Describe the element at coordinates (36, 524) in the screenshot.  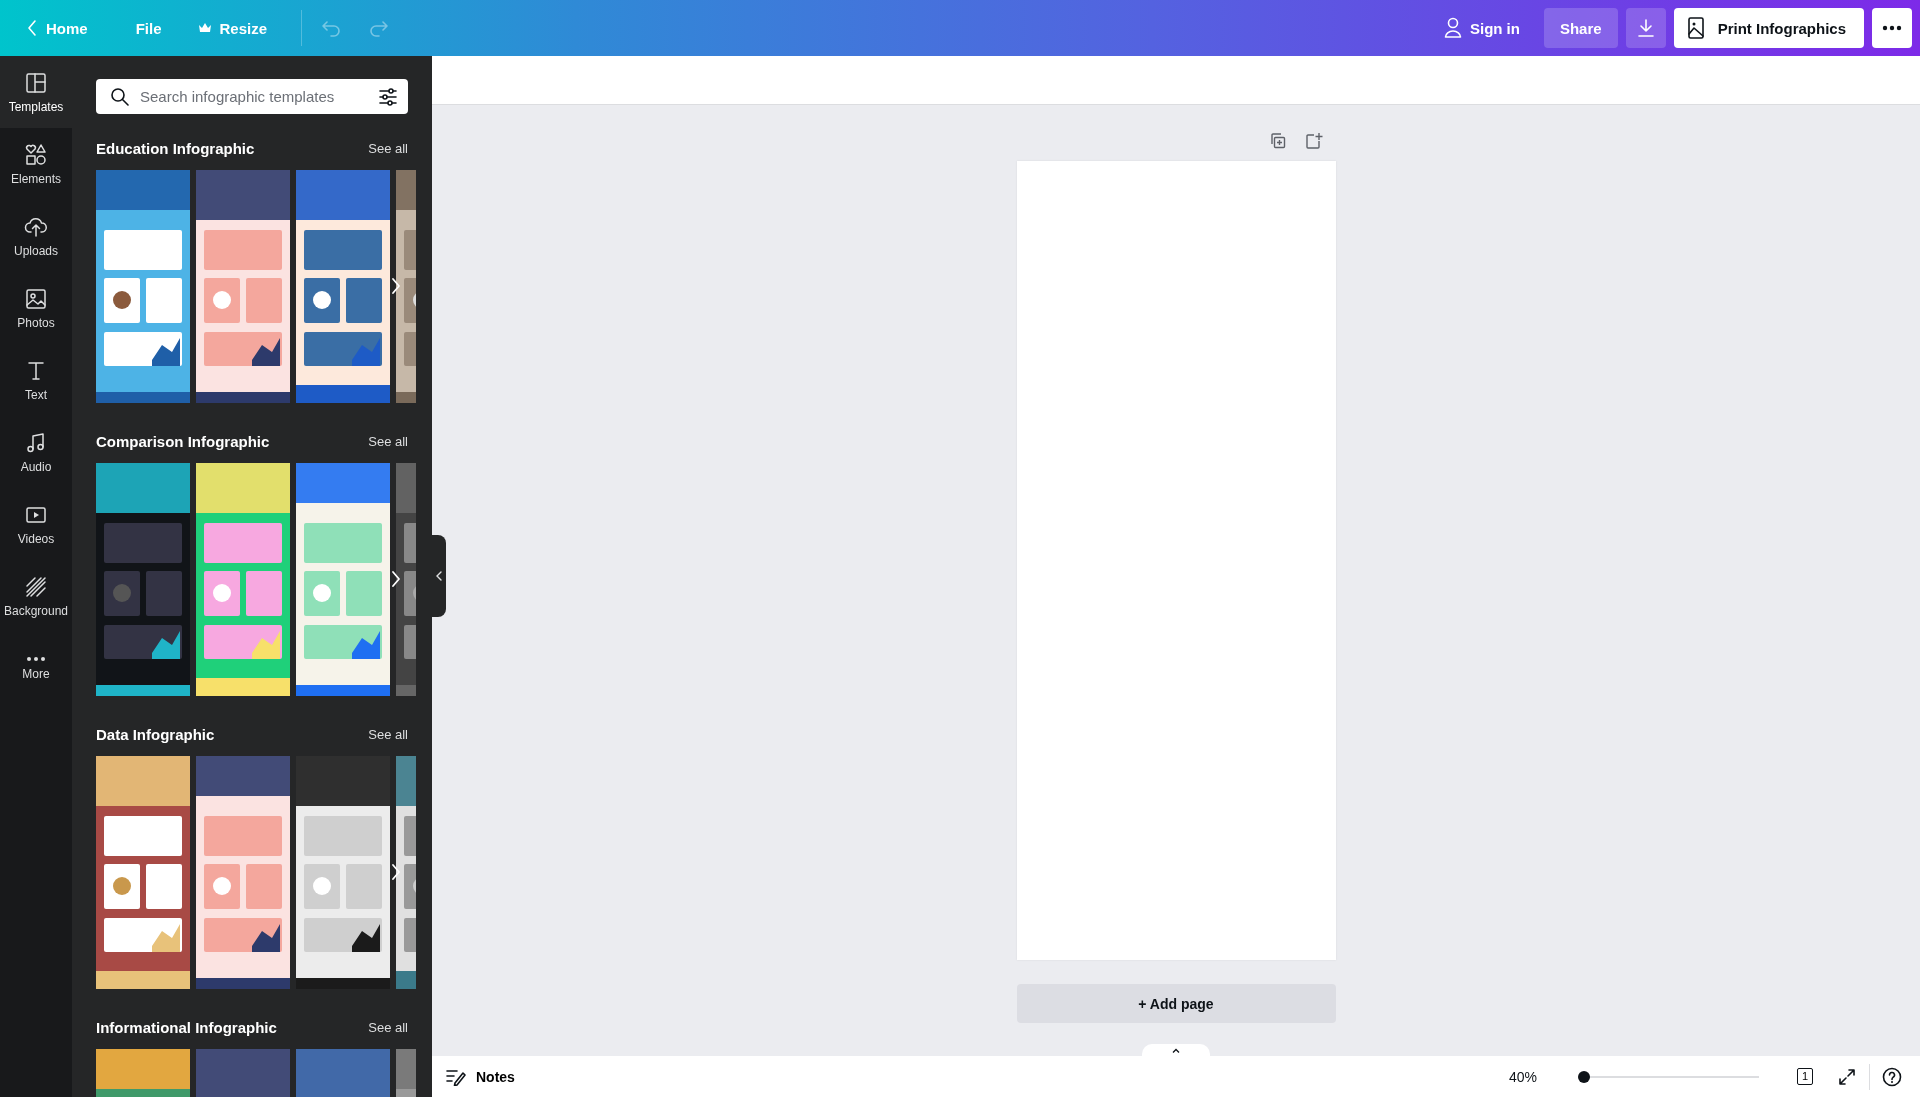
I see `sidebar-tab: Videos` at that location.